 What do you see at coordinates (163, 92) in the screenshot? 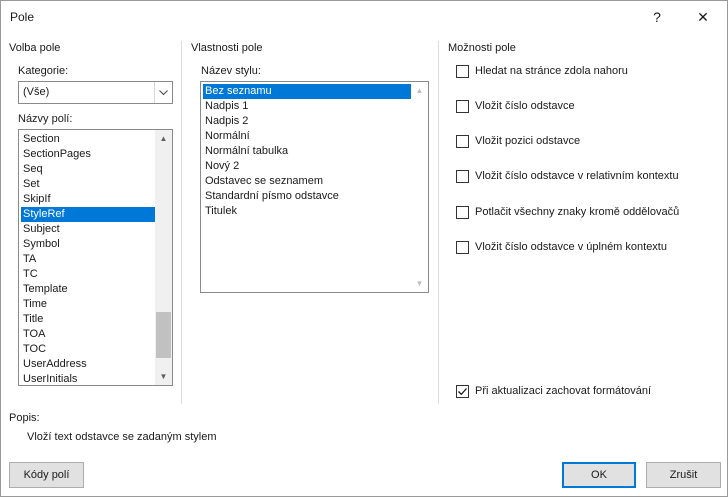
I see `chevron-down-icon` at bounding box center [163, 92].